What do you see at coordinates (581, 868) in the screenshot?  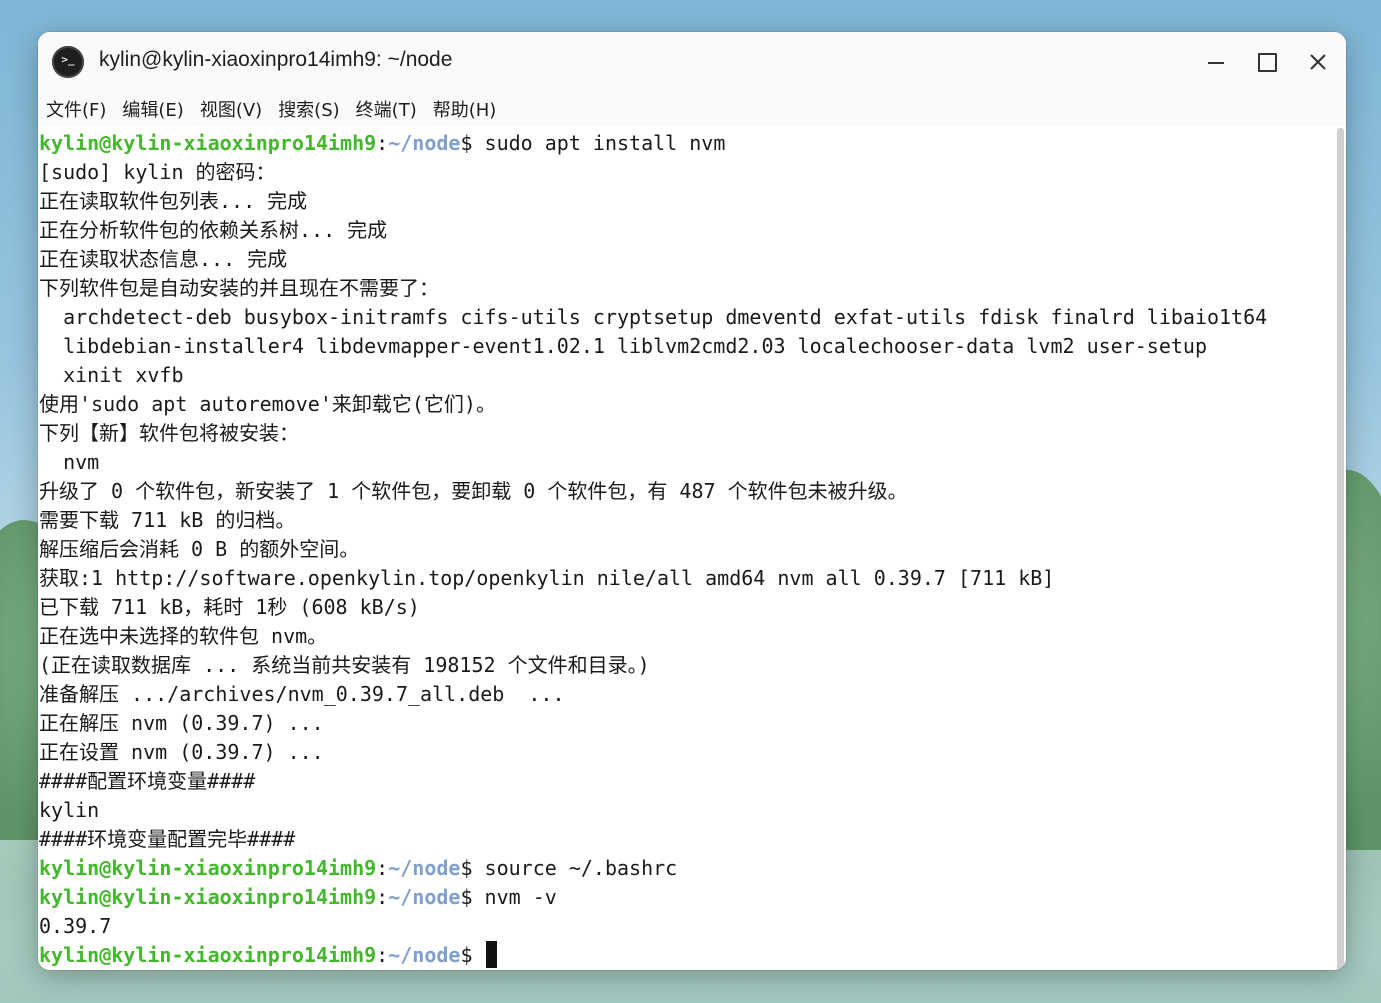 I see `command-text: source ~/.bashrc` at bounding box center [581, 868].